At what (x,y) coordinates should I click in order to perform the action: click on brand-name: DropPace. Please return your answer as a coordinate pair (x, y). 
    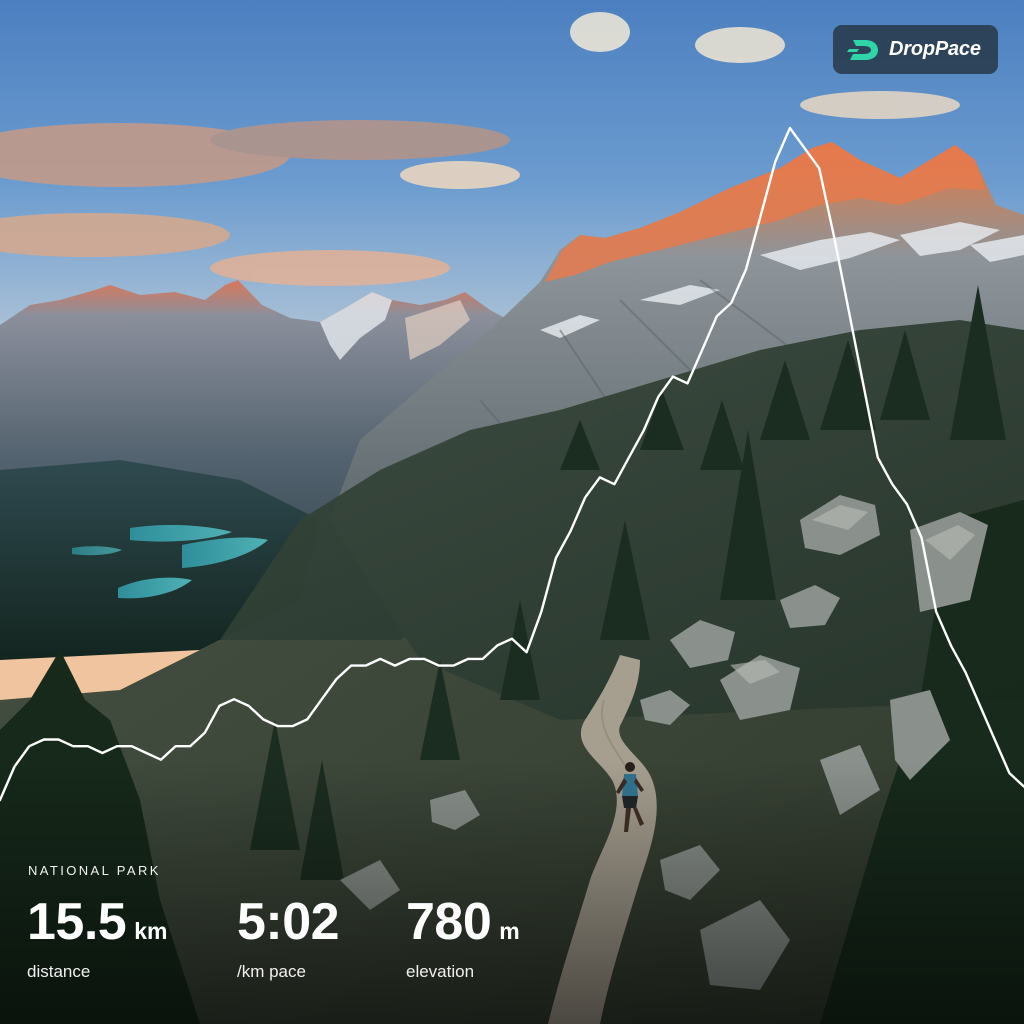
    Looking at the image, I should click on (935, 49).